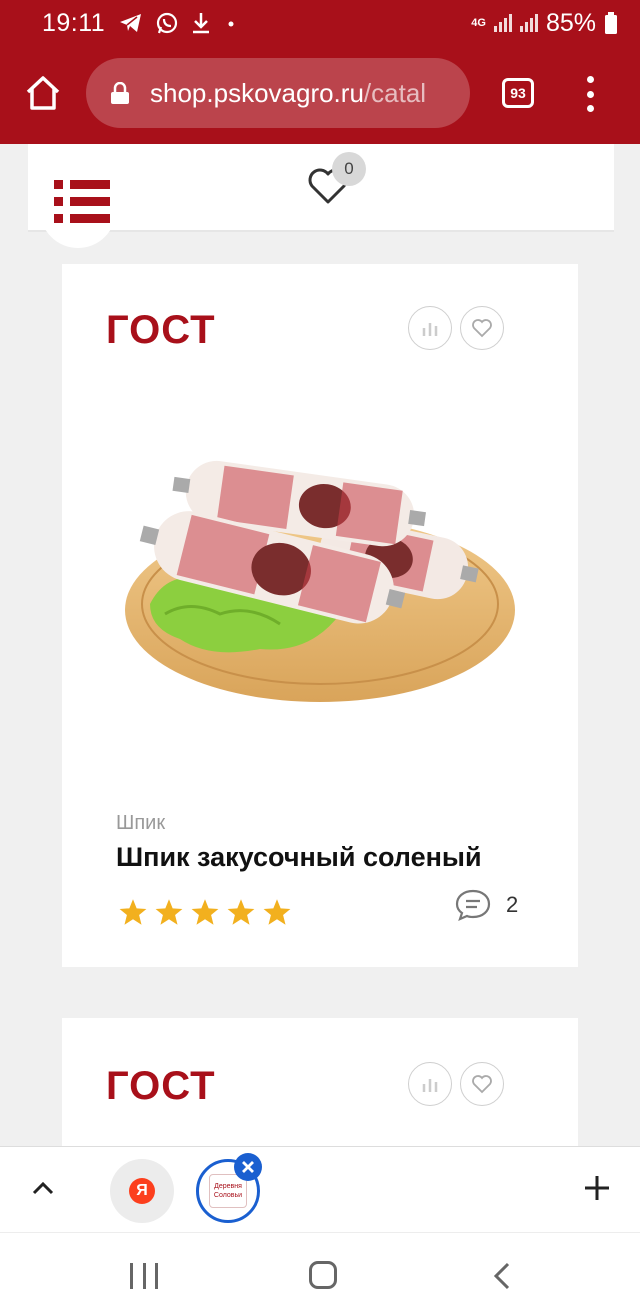  What do you see at coordinates (478, 22) in the screenshot?
I see `network-type: 4G` at bounding box center [478, 22].